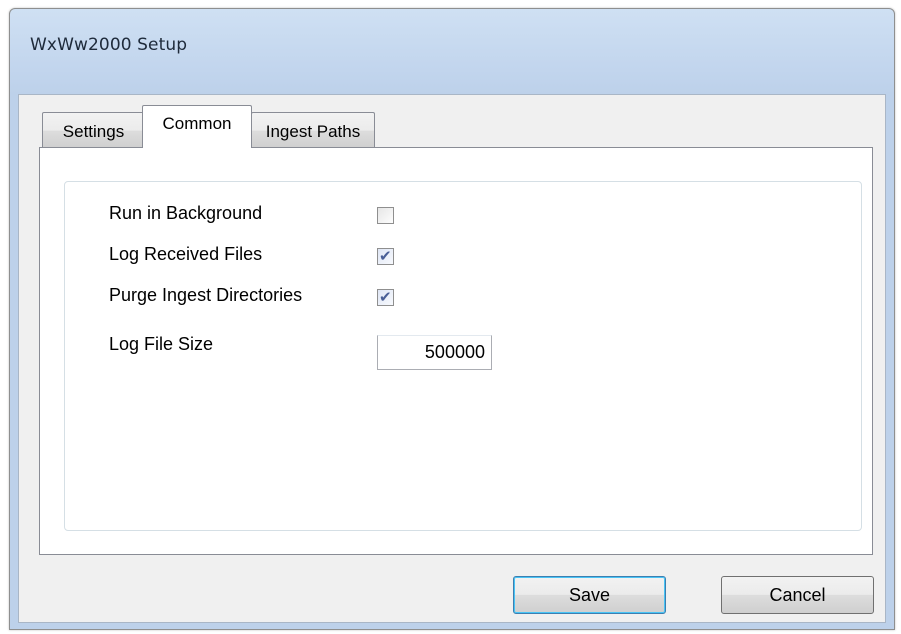 The width and height of the screenshot is (901, 634). Describe the element at coordinates (197, 126) in the screenshot. I see `tab-common: Common` at that location.